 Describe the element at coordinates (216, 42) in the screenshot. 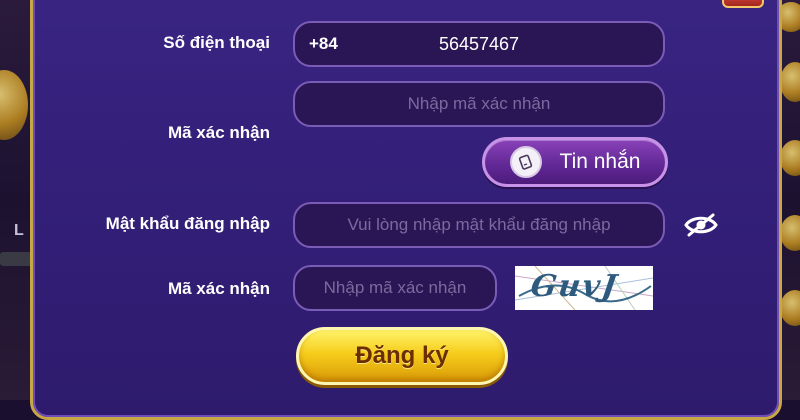

I see `phone-label: Số điện thoại` at that location.